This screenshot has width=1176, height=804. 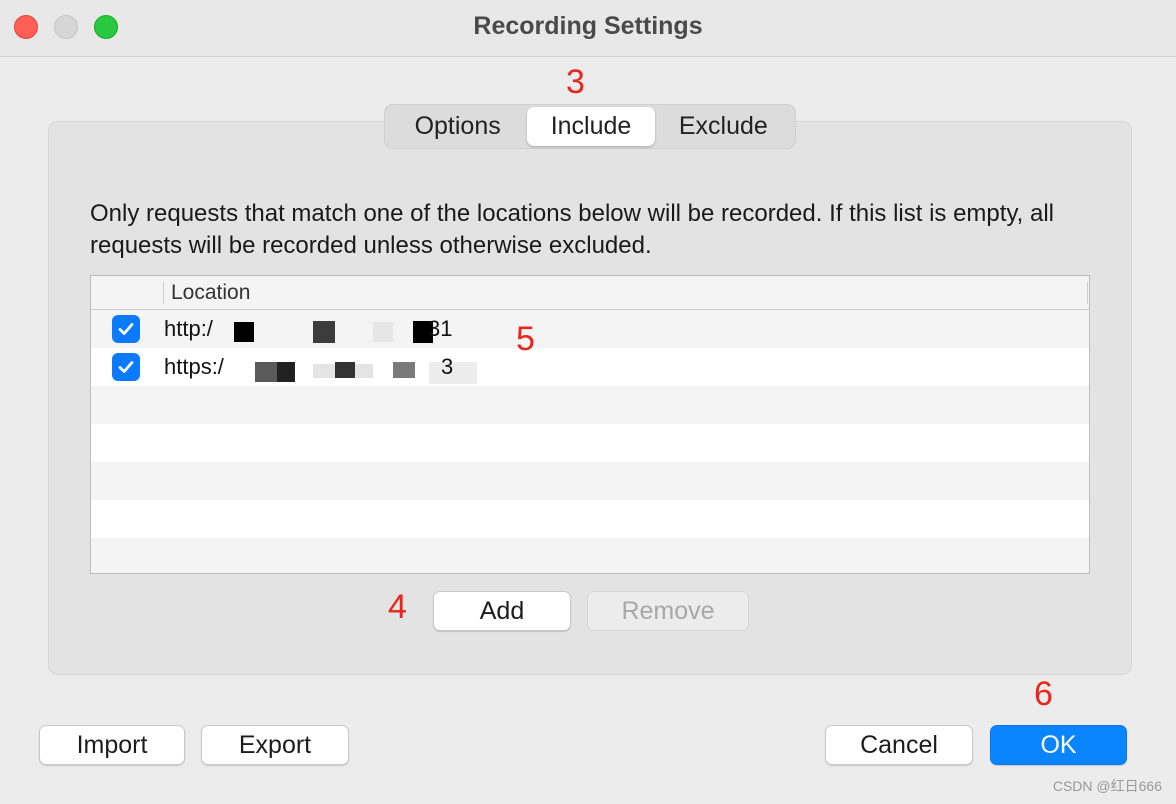 What do you see at coordinates (723, 126) in the screenshot?
I see `tab-exclude: Exclude` at bounding box center [723, 126].